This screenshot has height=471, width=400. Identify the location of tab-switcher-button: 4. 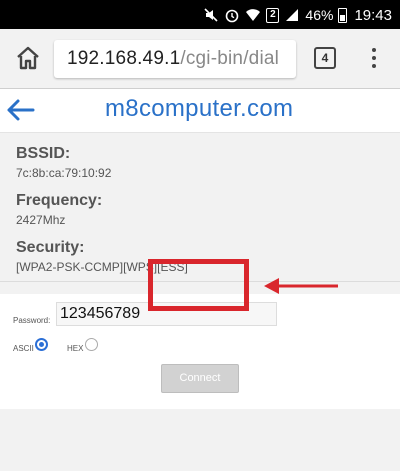
(325, 58).